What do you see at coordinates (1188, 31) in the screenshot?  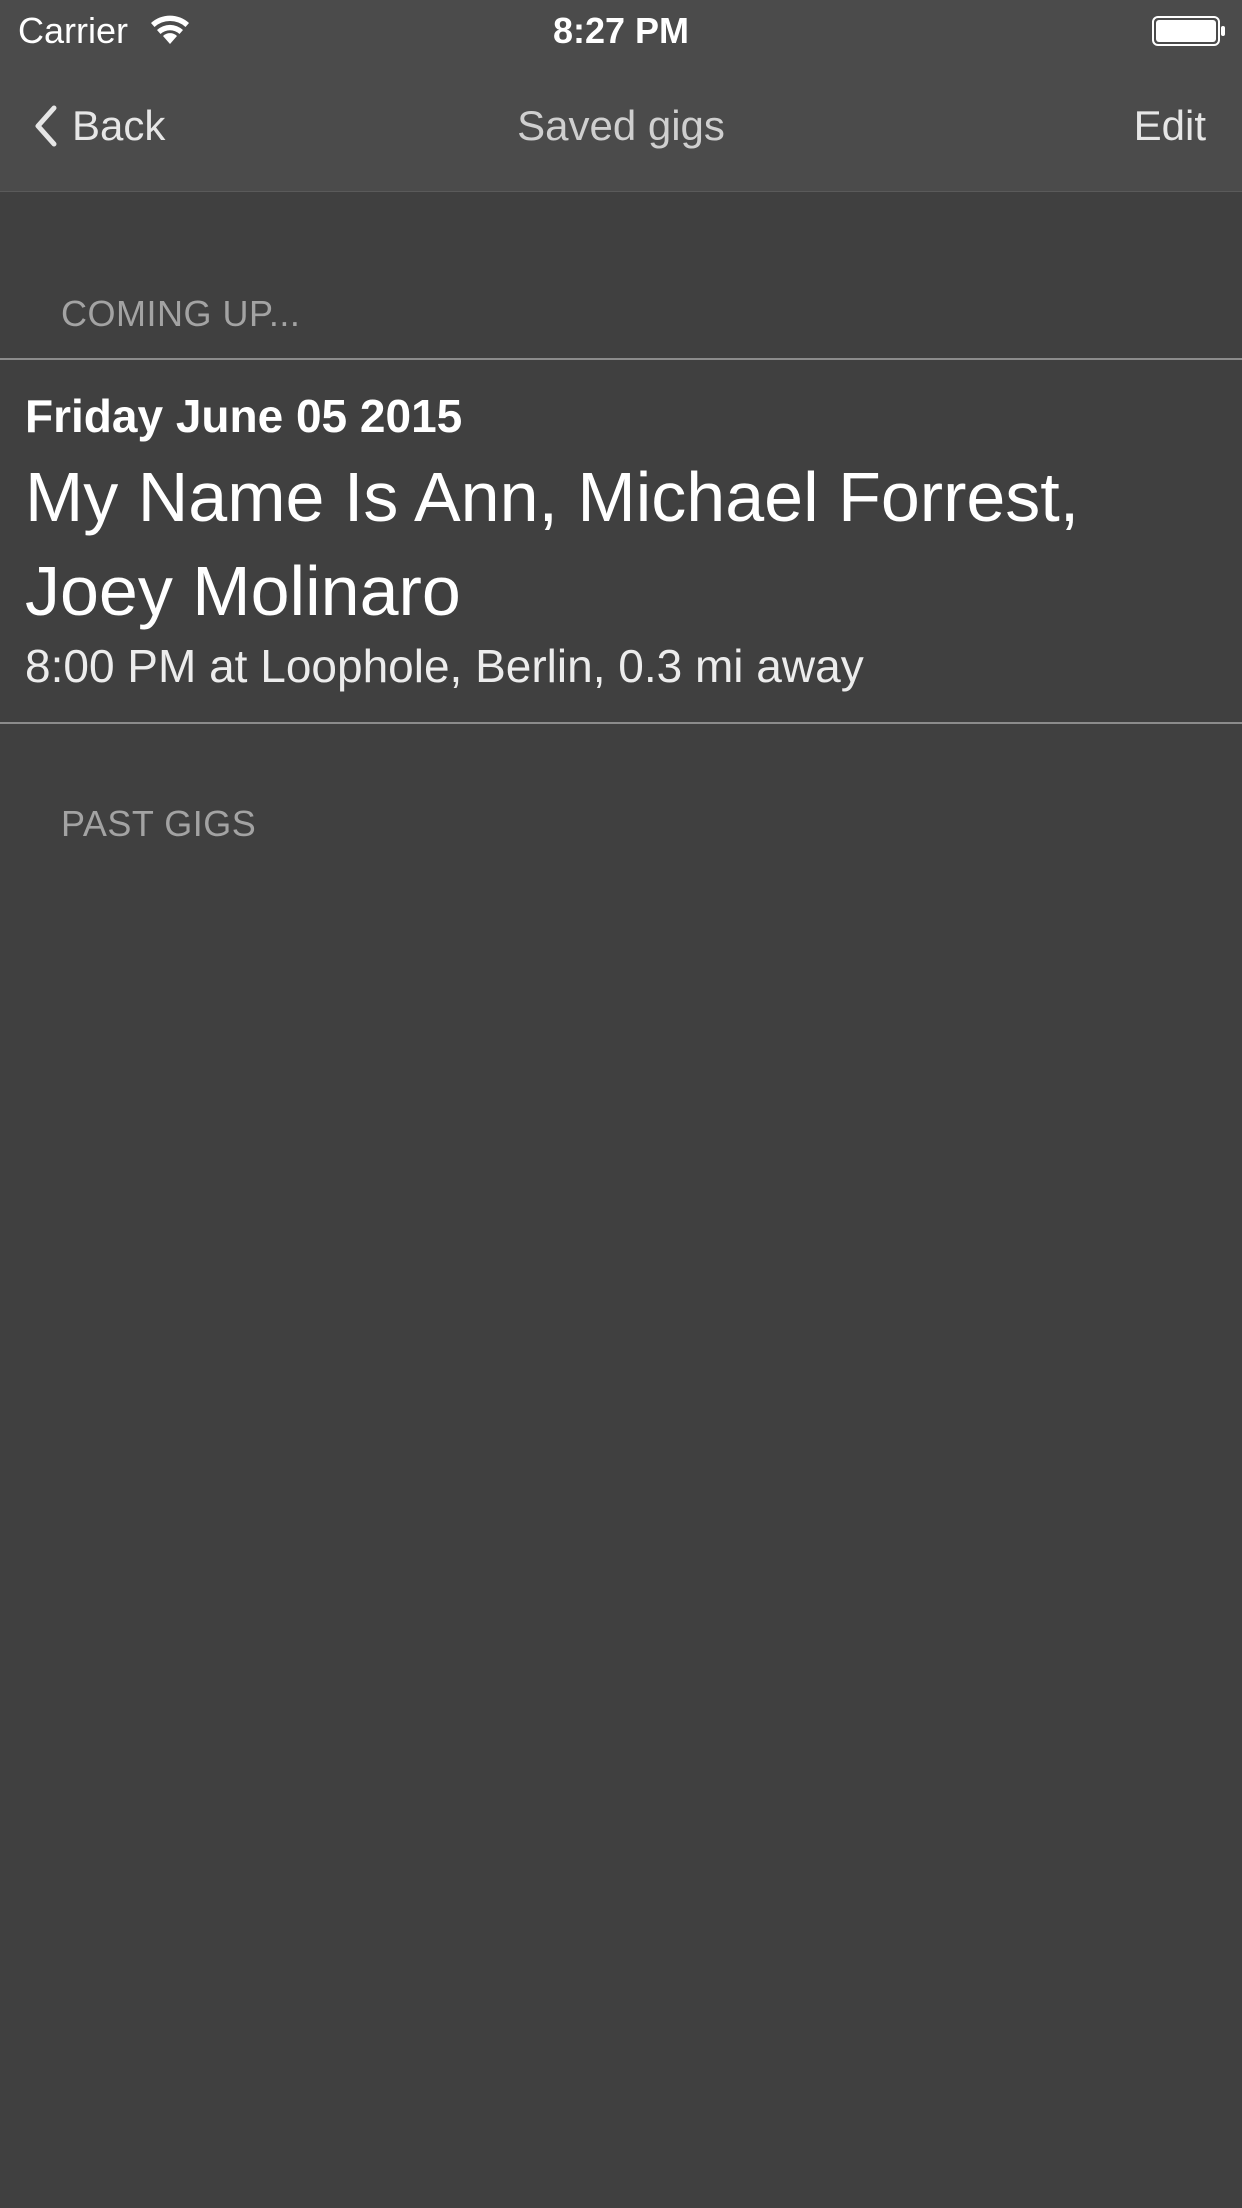 I see `battery-icon` at bounding box center [1188, 31].